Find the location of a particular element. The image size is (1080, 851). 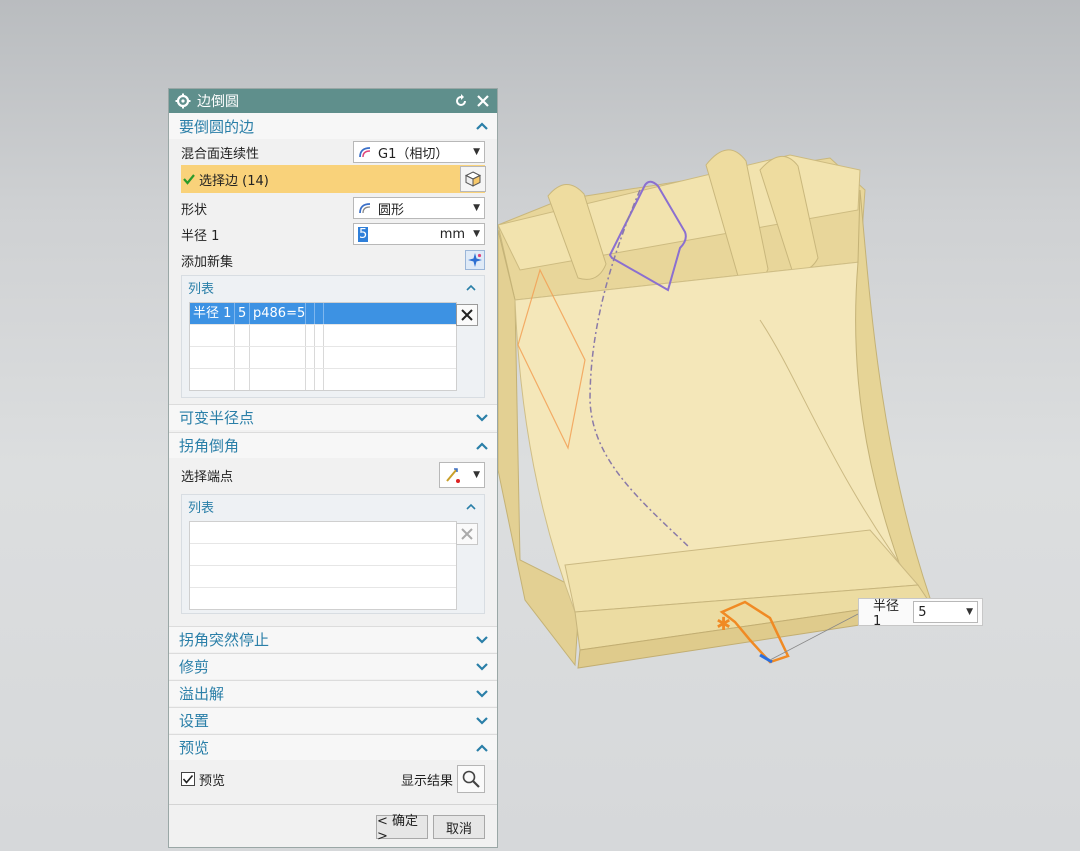

edge-set-list-panel: 列表 半径 1 5 p486=5 is located at coordinates (333, 336).